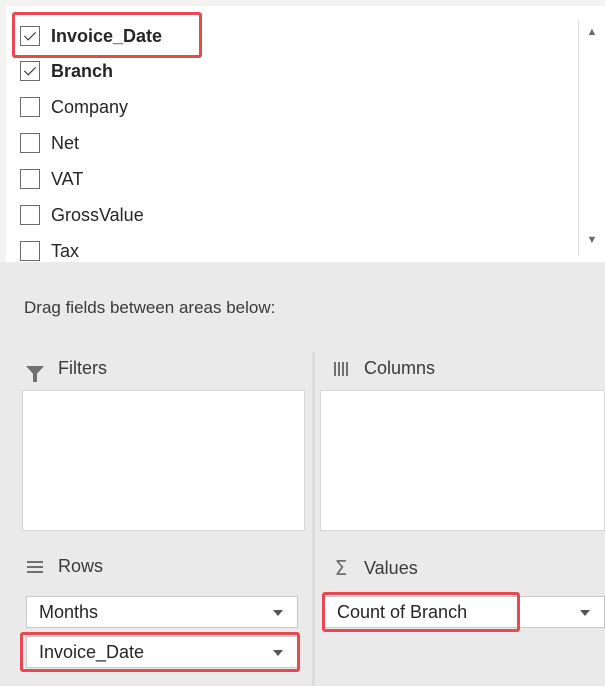 The width and height of the screenshot is (605, 686). Describe the element at coordinates (150, 307) in the screenshot. I see `drag-fields-label: Drag fields between areas below:` at that location.